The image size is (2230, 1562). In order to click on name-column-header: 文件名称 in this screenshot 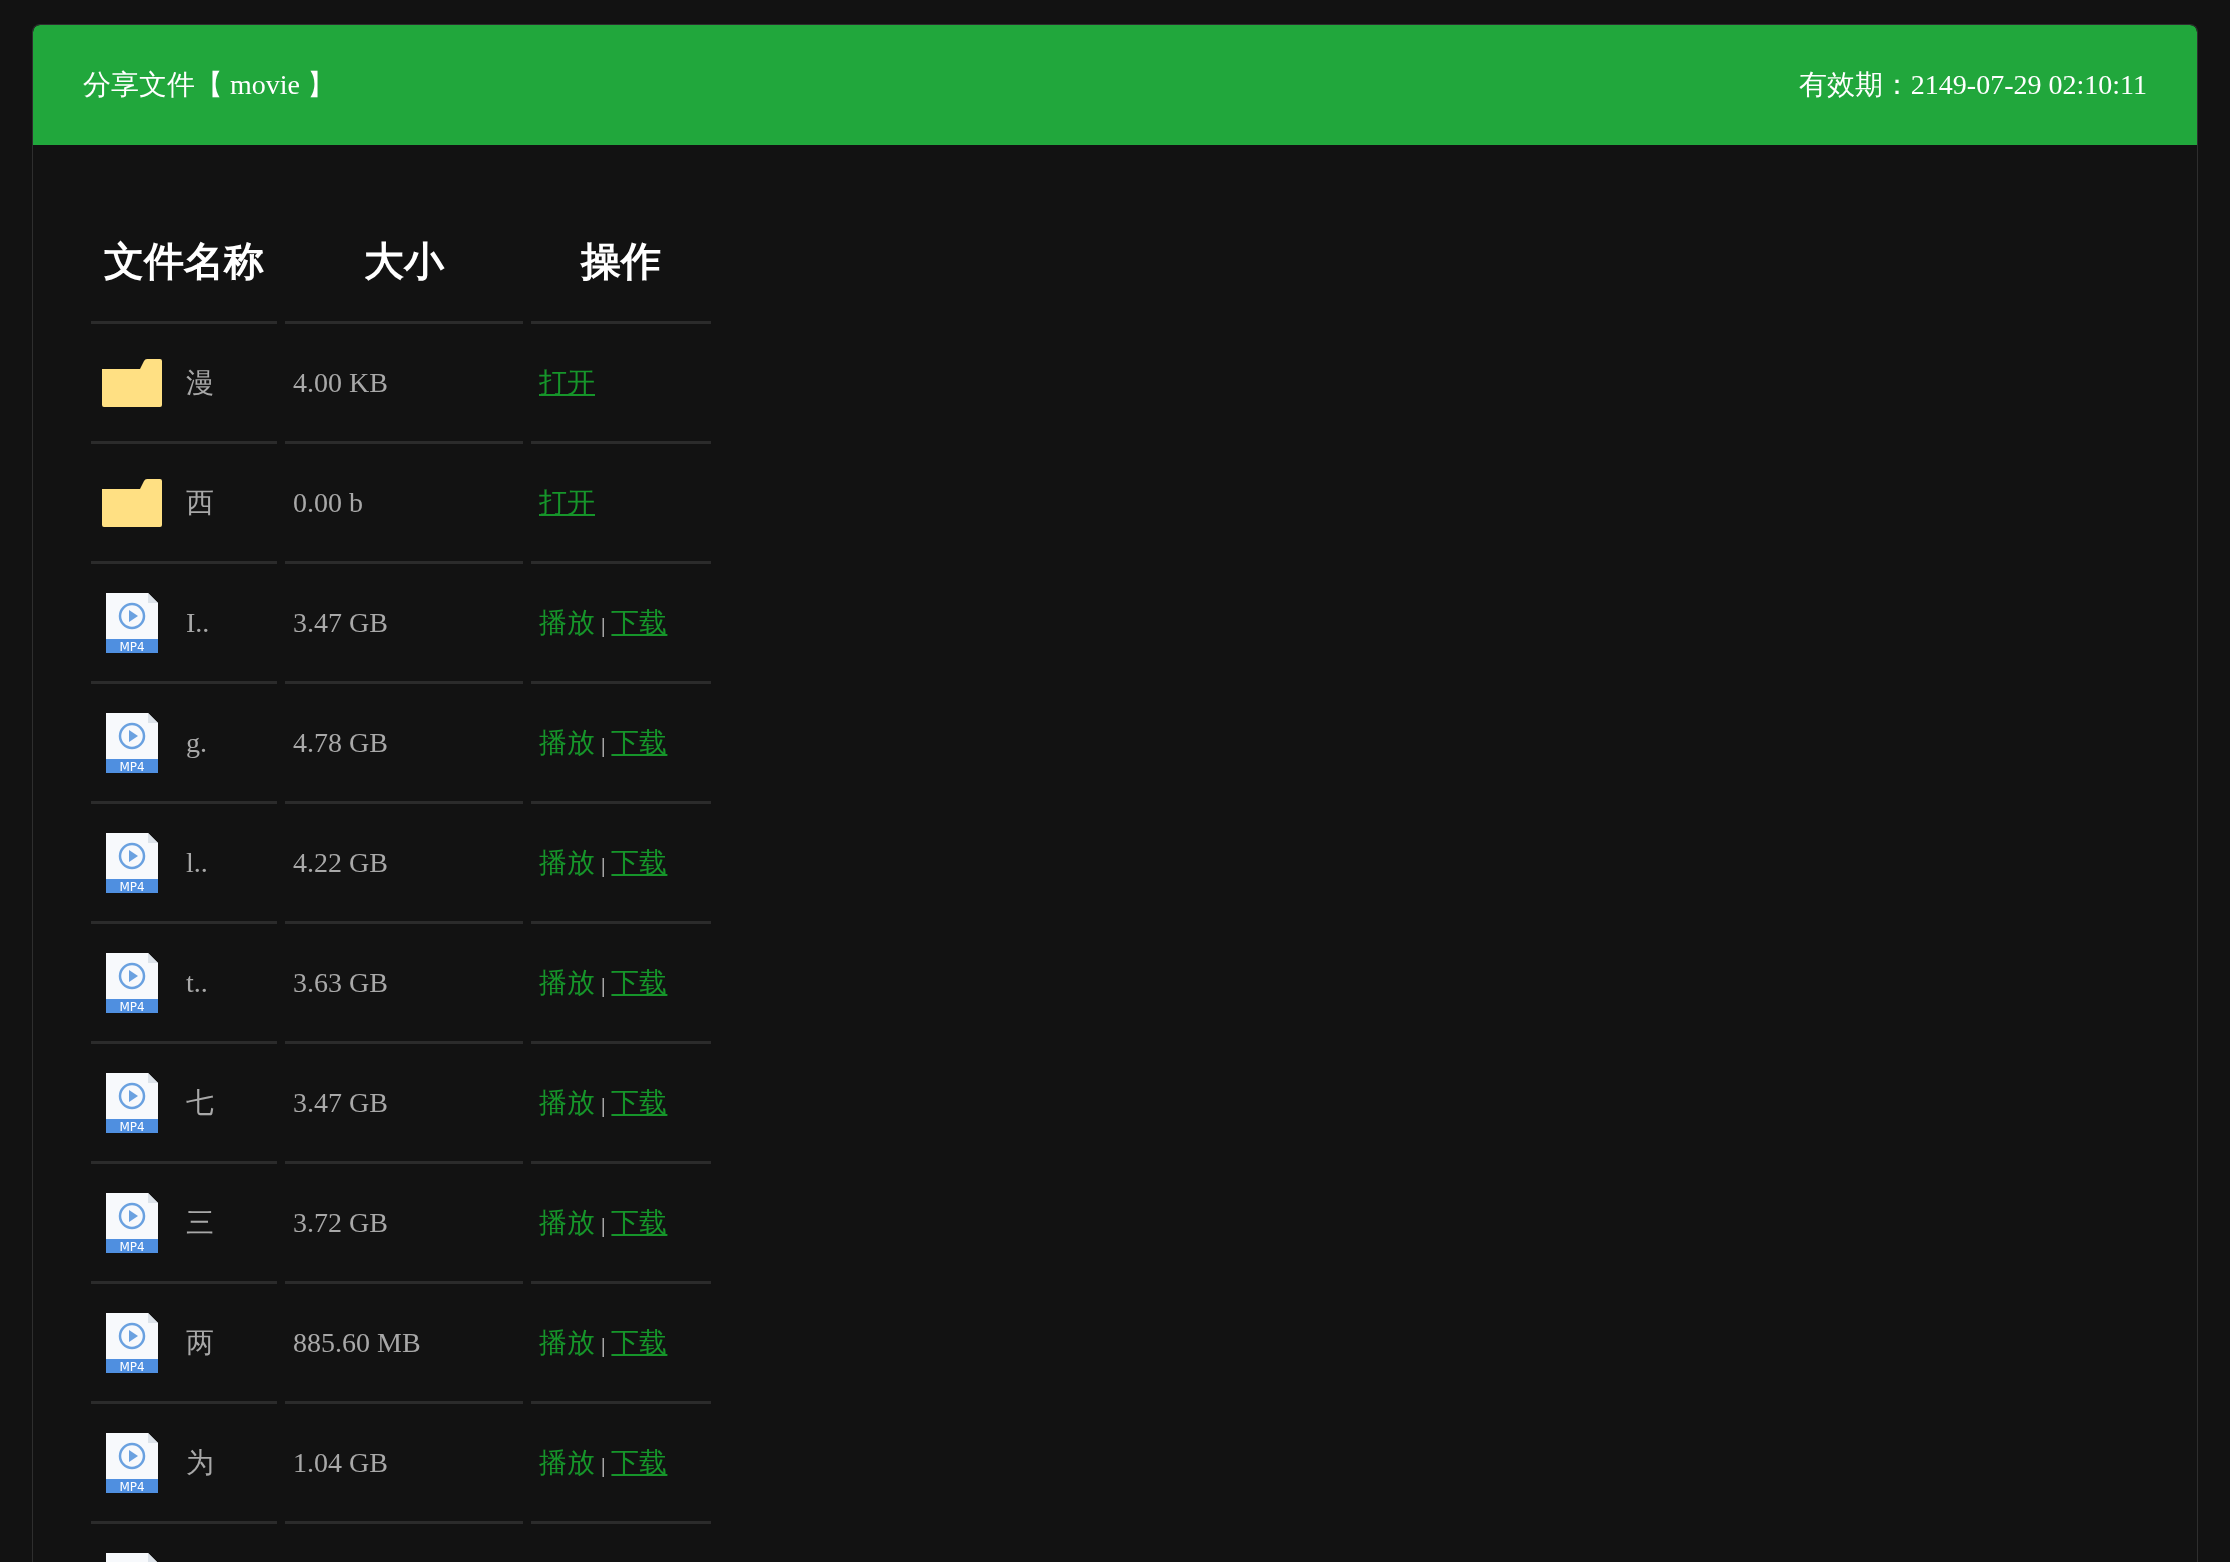, I will do `click(184, 261)`.